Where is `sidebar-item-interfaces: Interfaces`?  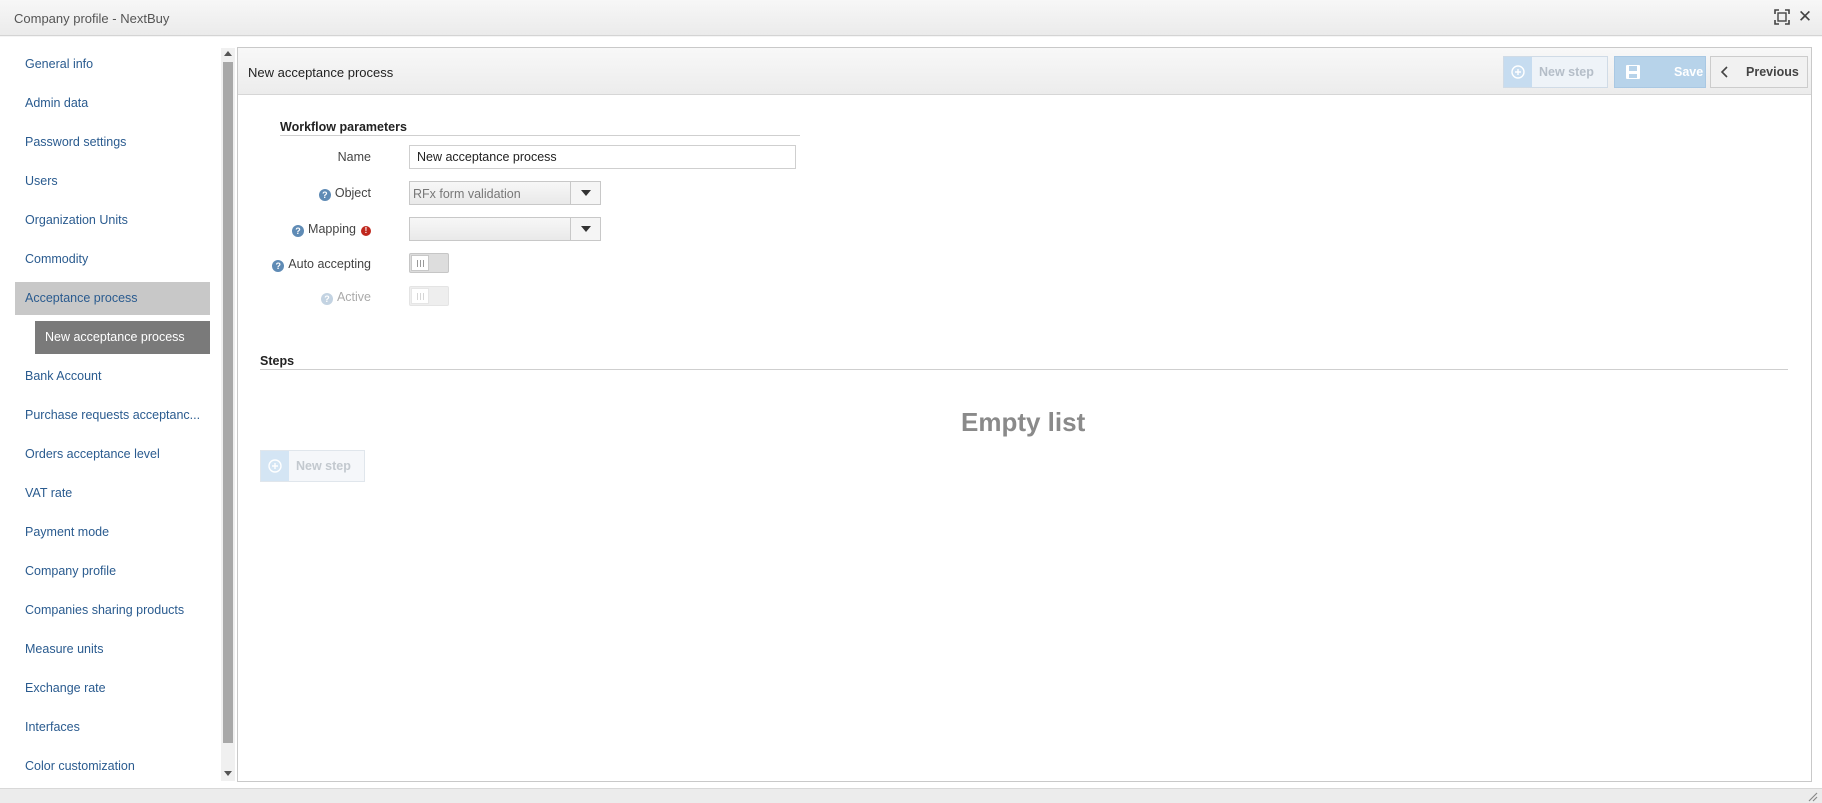
sidebar-item-interfaces: Interfaces is located at coordinates (112, 727).